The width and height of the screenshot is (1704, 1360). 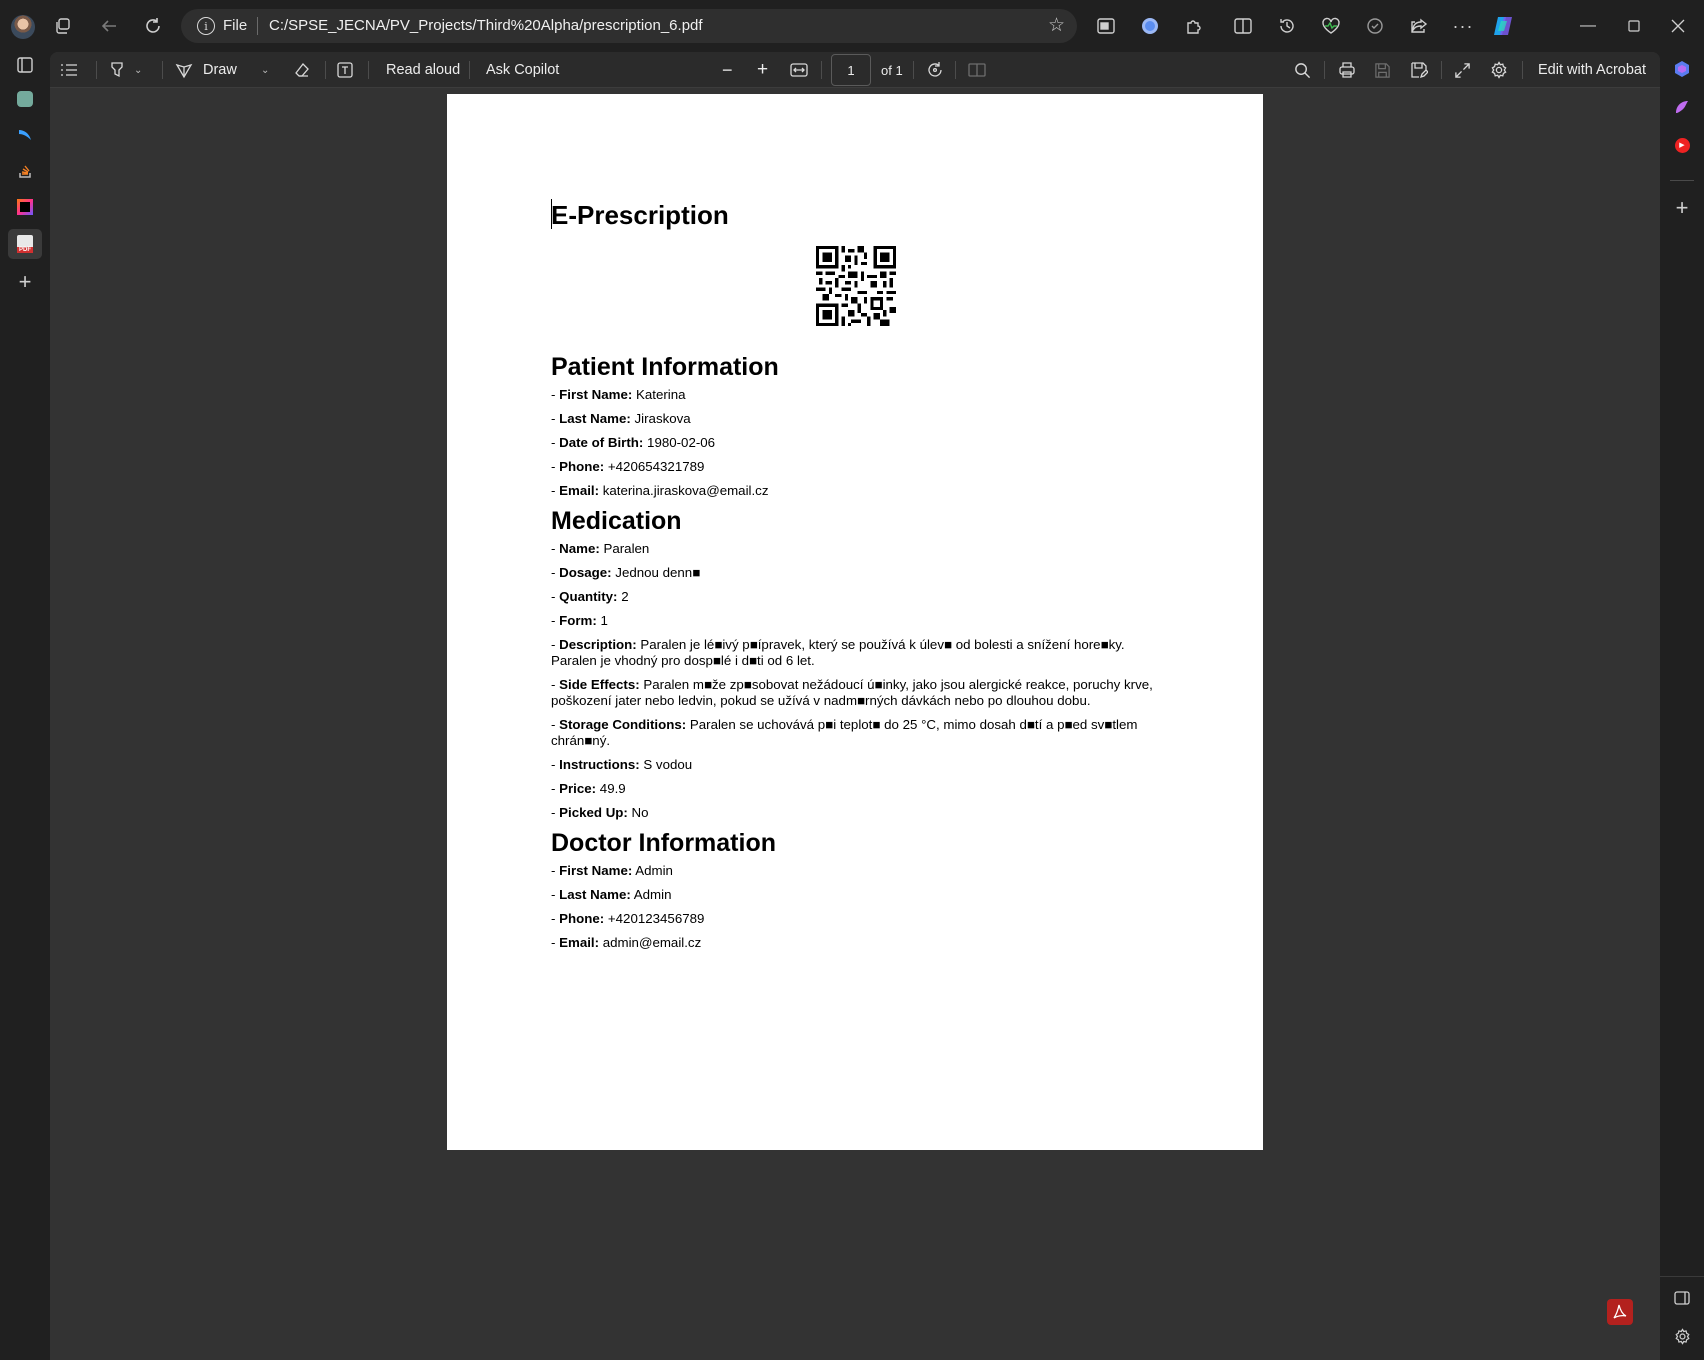 I want to click on youtube-sidebar-icon: ▶, so click(x=1682, y=145).